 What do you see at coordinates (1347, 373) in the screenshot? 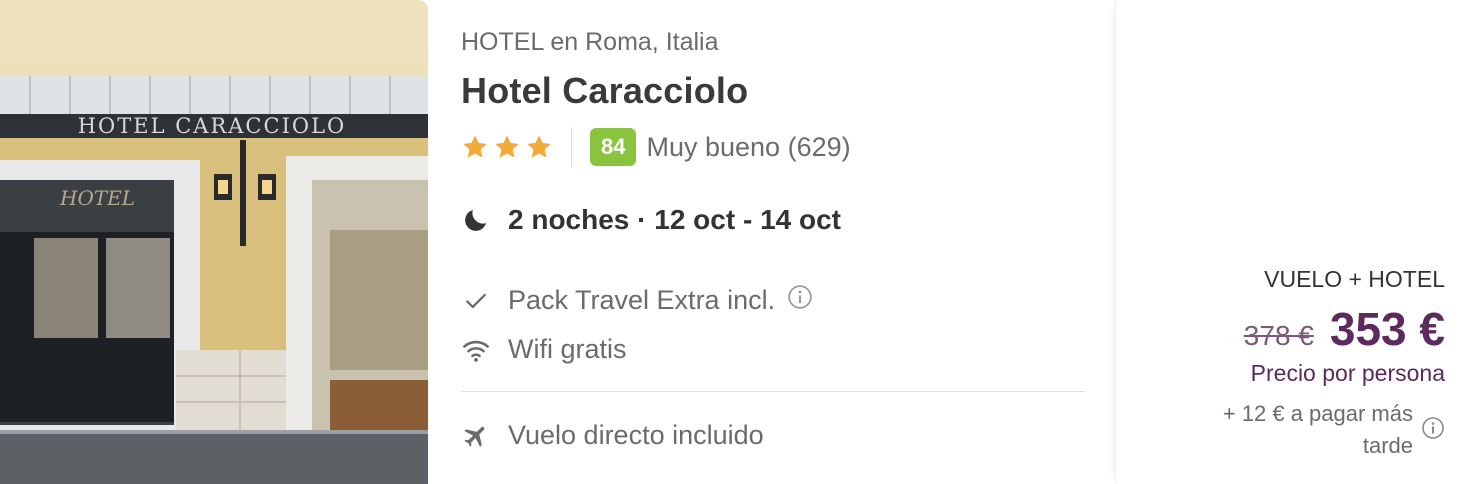
I see `price-per-person-label: Precio por persona` at bounding box center [1347, 373].